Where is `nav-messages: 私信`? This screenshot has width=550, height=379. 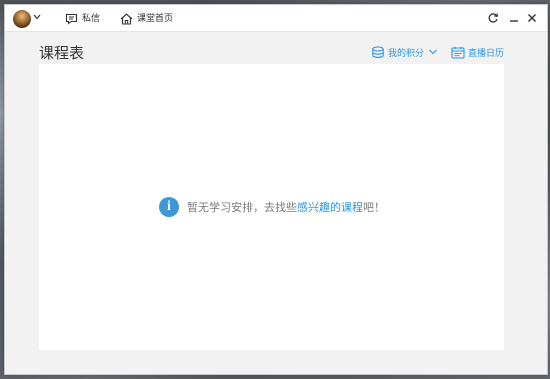 nav-messages: 私信 is located at coordinates (82, 19).